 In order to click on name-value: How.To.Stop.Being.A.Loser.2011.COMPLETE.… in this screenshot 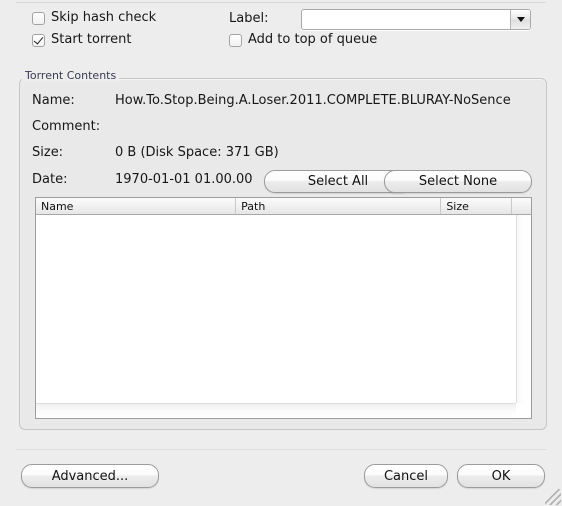, I will do `click(313, 100)`.